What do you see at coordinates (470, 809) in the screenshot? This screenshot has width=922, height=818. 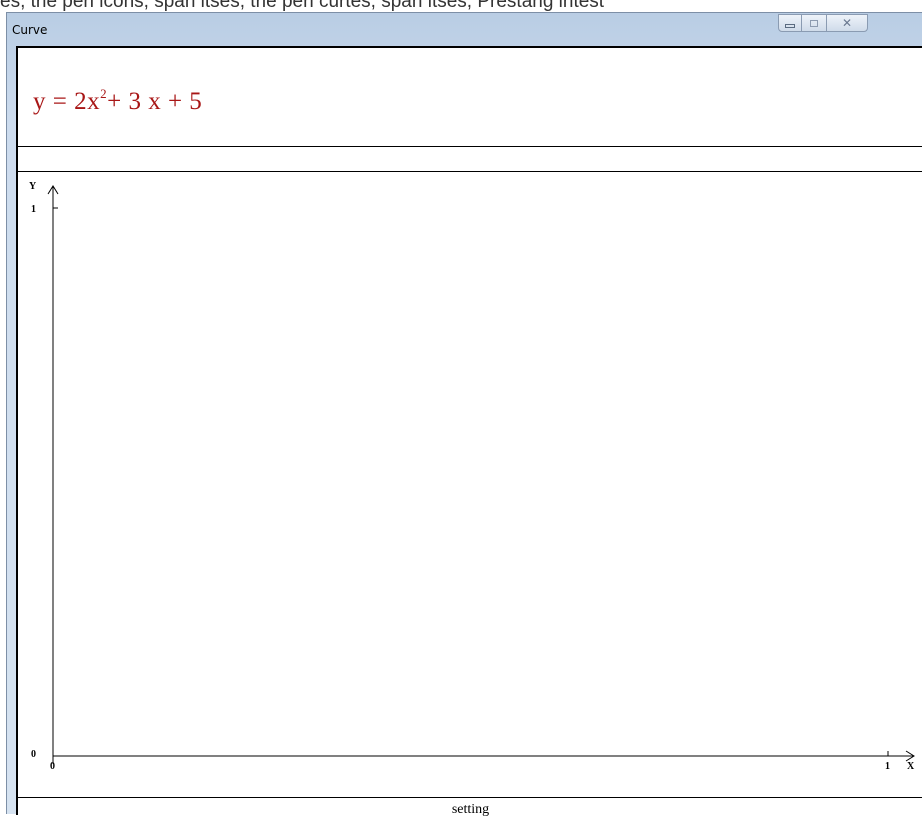 I see `setting-button: setting` at bounding box center [470, 809].